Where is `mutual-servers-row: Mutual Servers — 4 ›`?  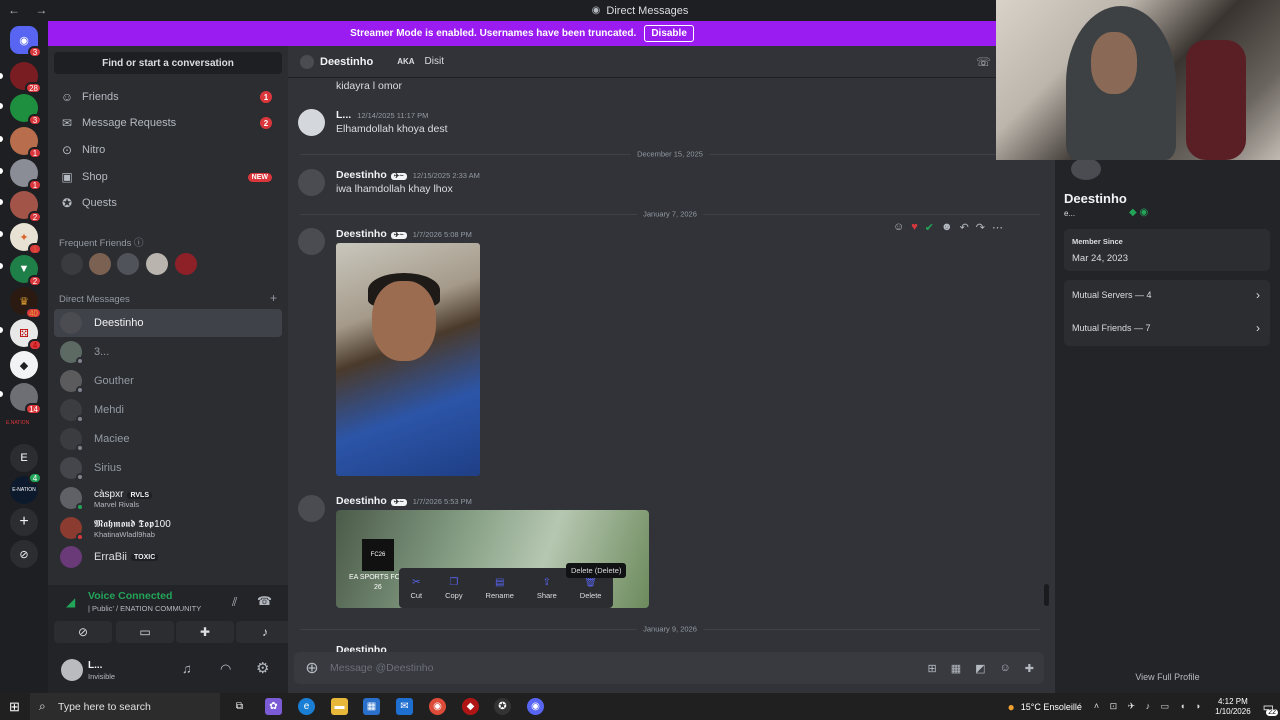 mutual-servers-row: Mutual Servers — 4 › is located at coordinates (1167, 296).